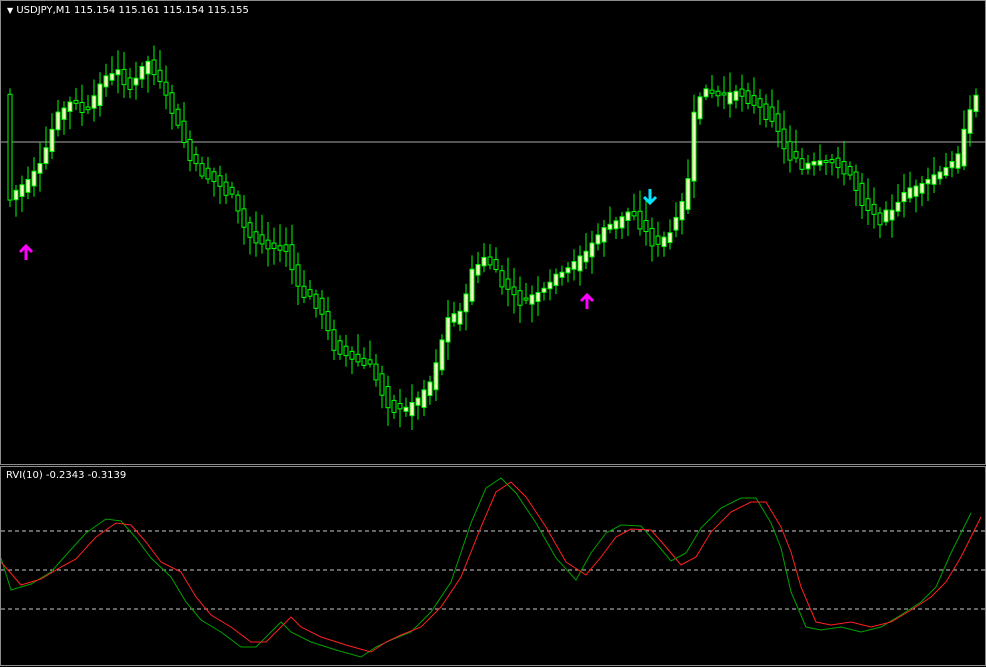  Describe the element at coordinates (161, 10) in the screenshot. I see `ohlc-label: 115.154 115.161 115.154 115.155` at that location.